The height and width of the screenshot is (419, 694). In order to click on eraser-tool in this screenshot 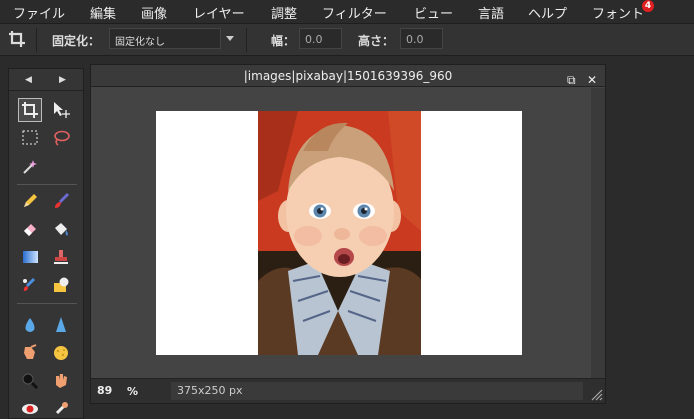, I will do `click(30, 229)`.